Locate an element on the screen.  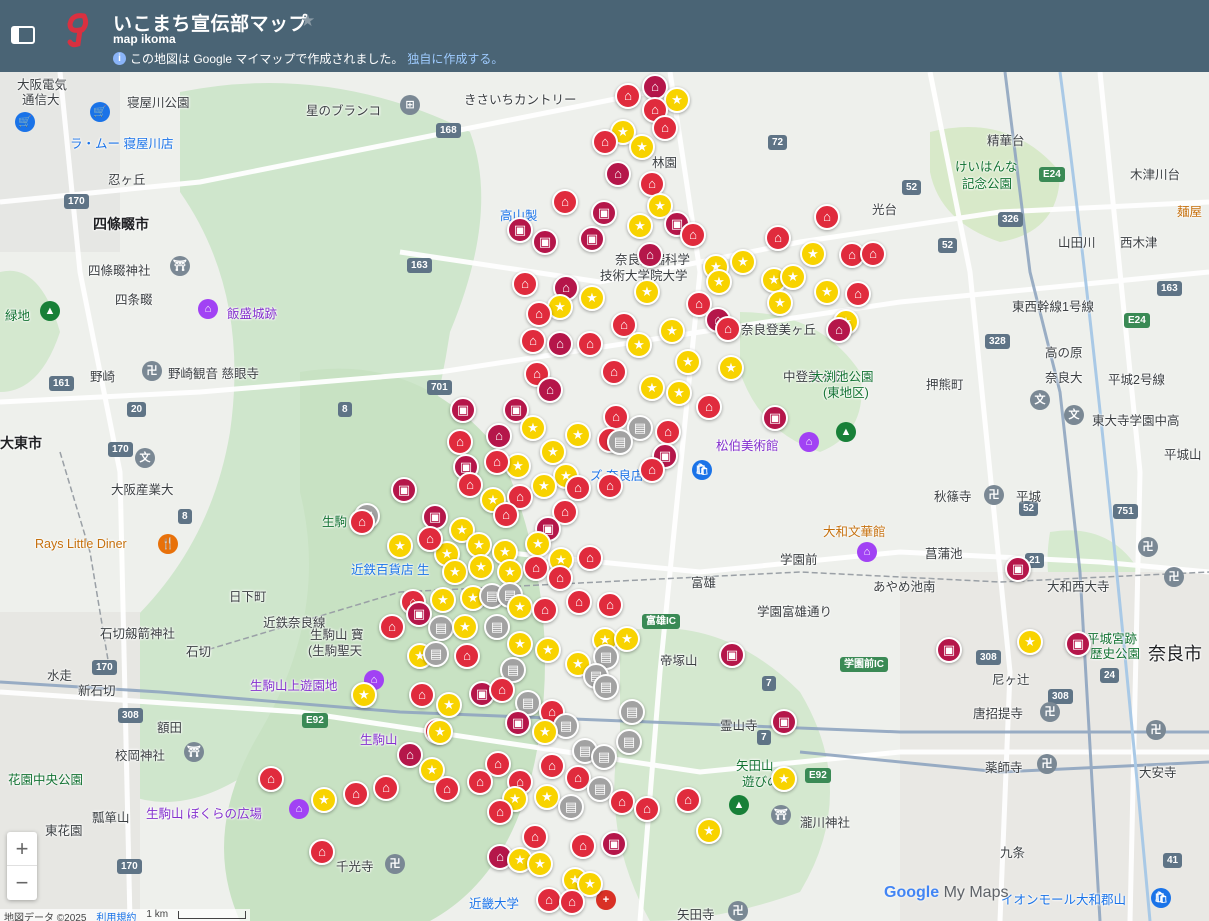
poi-icon-18: 文 is located at coordinates (1040, 400).